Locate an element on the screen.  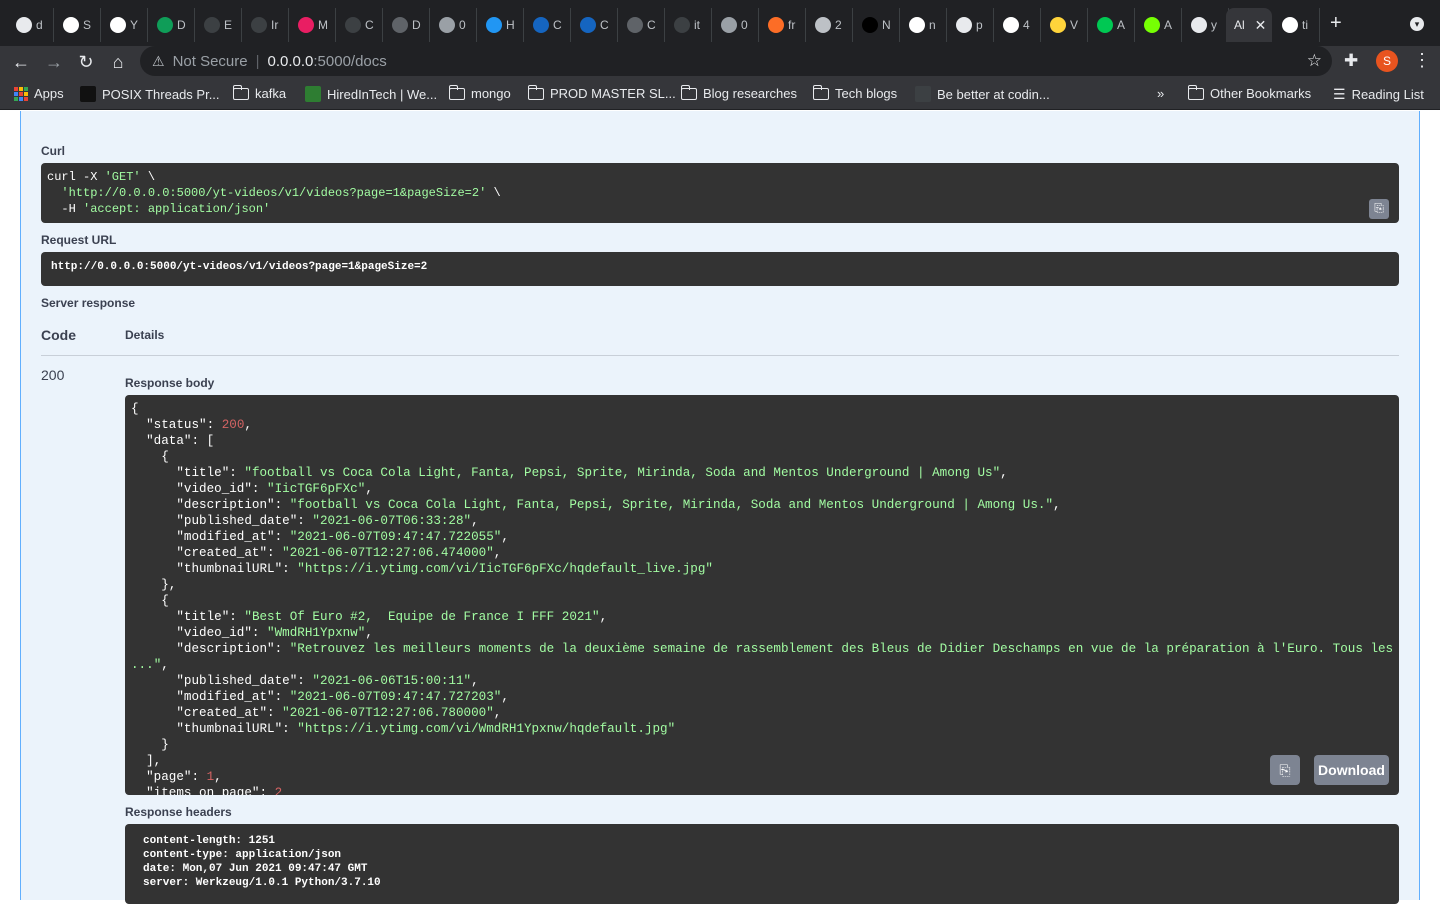
browser-tab: 2 is located at coordinates (830, 25).